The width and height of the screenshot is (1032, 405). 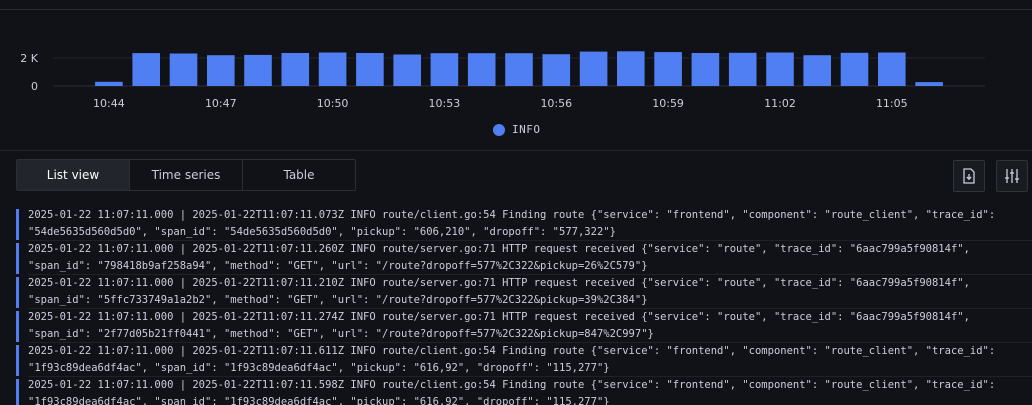 I want to click on y-tick-label: 2 K, so click(x=29, y=58).